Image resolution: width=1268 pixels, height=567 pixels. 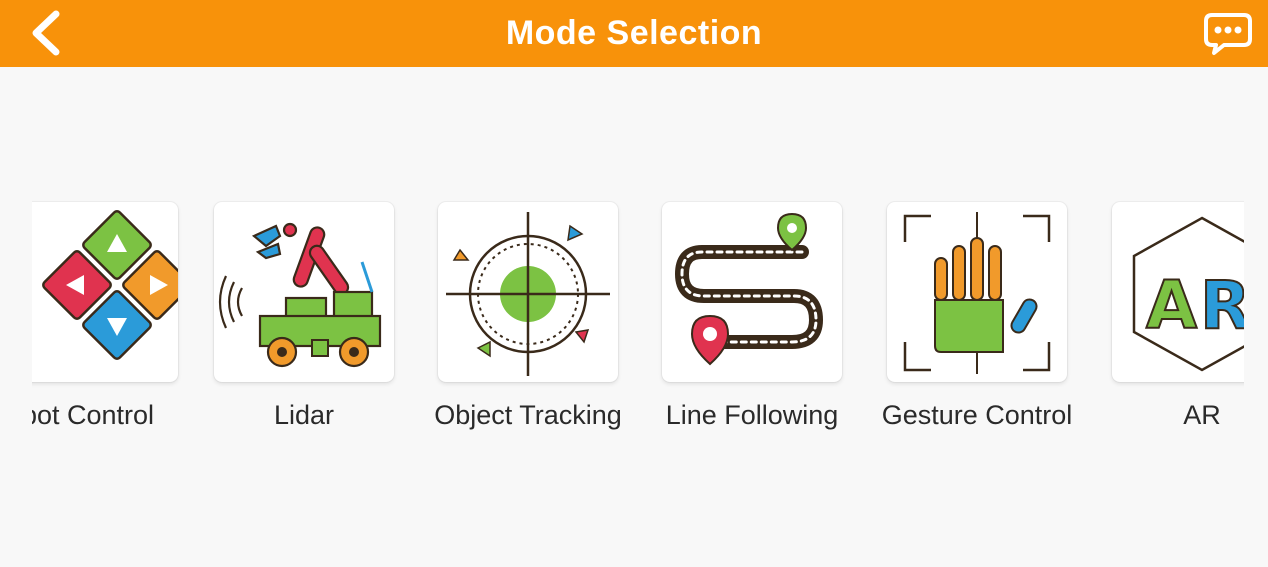 I want to click on chat-button, so click(x=1228, y=34).